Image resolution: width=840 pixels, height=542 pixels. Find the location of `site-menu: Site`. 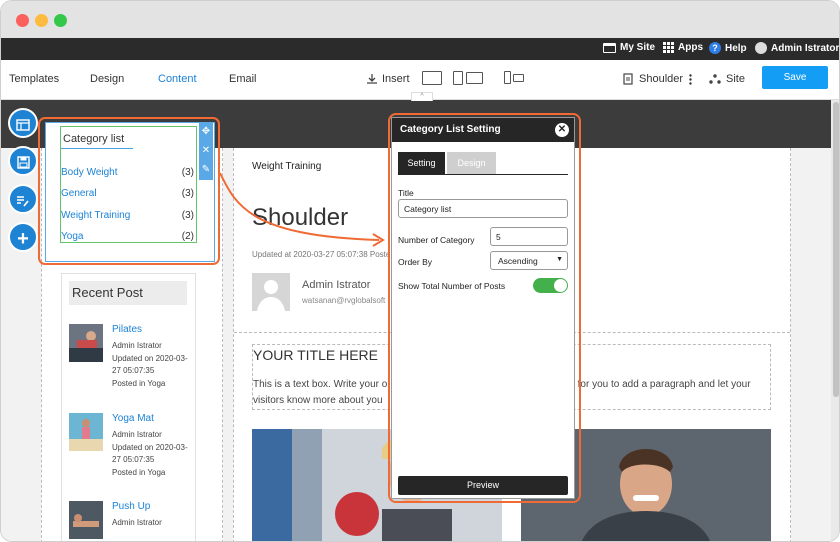

site-menu: Site is located at coordinates (727, 79).